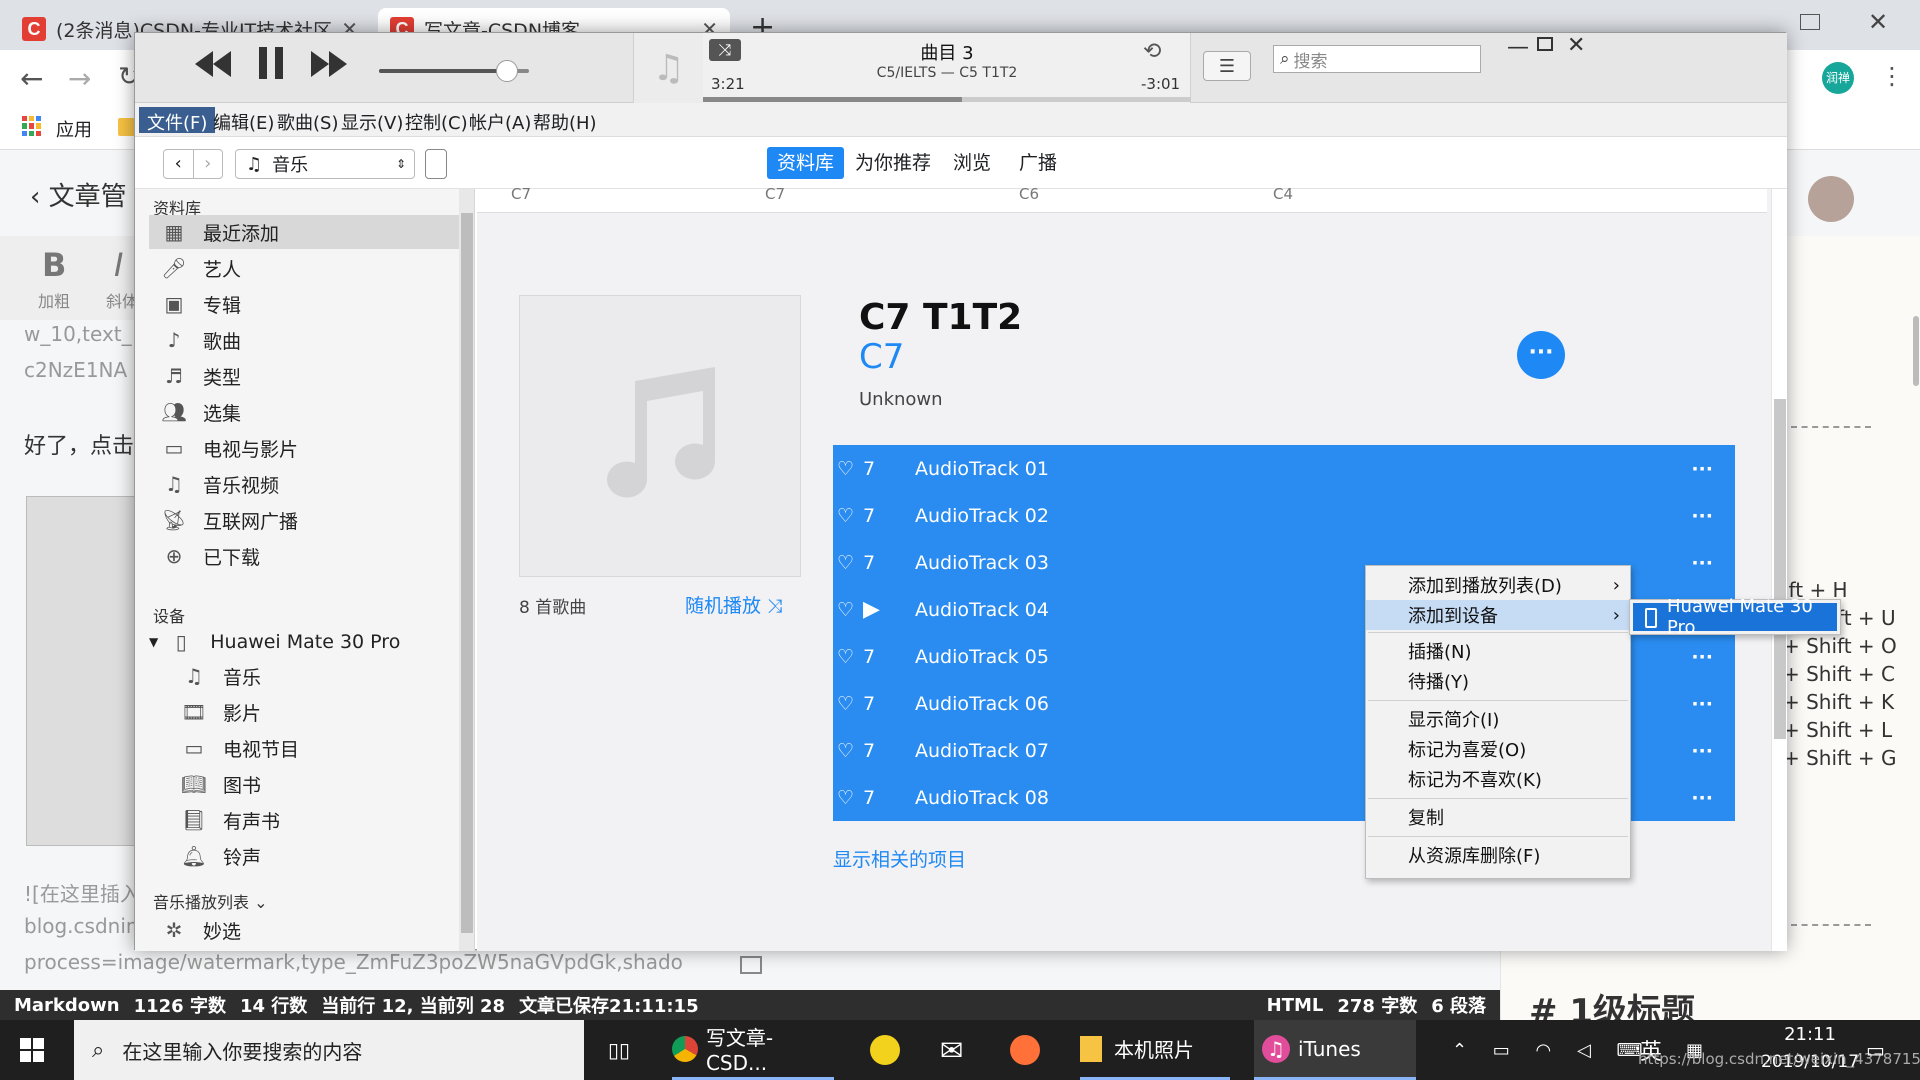 Image resolution: width=1920 pixels, height=1080 pixels. Describe the element at coordinates (304, 642) in the screenshot. I see `sidebar-device: ▼ ▯ Huawei Mate 30 Pro` at that location.